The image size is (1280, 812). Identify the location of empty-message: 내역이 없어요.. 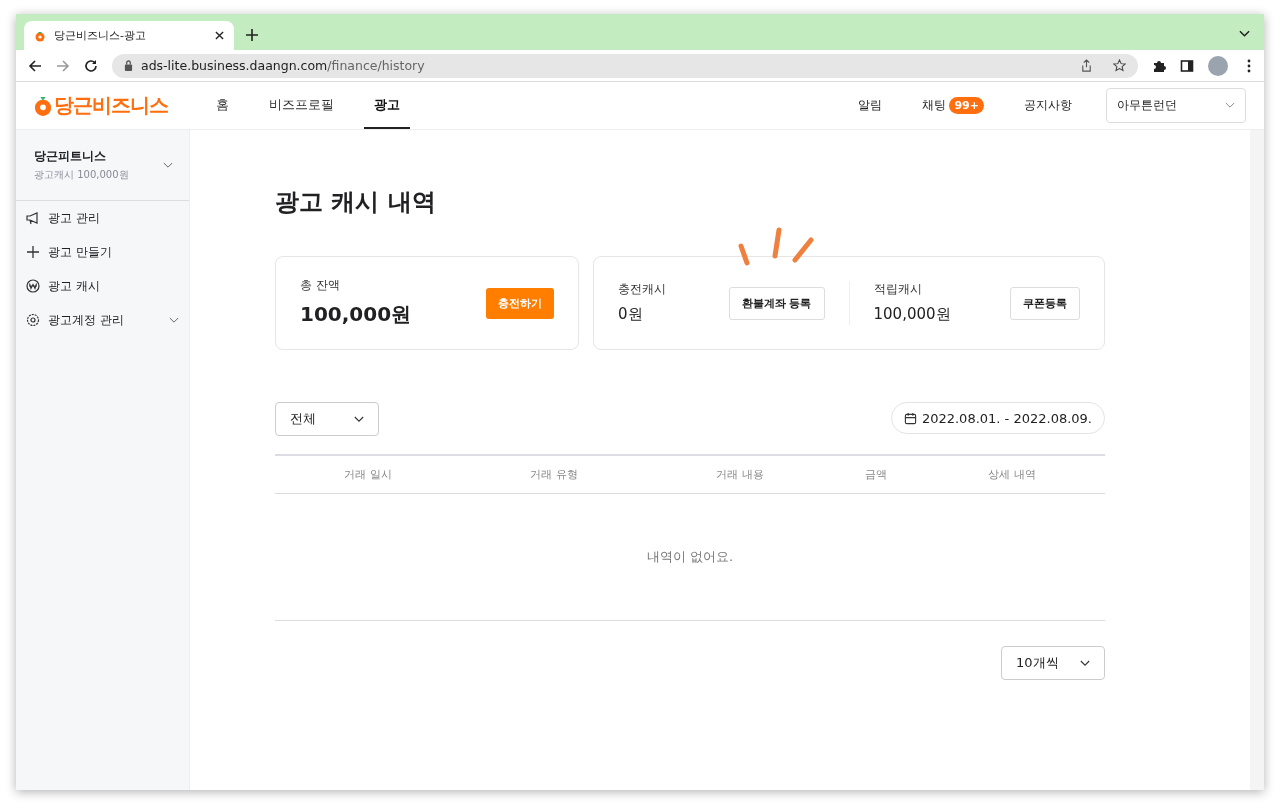
(690, 557).